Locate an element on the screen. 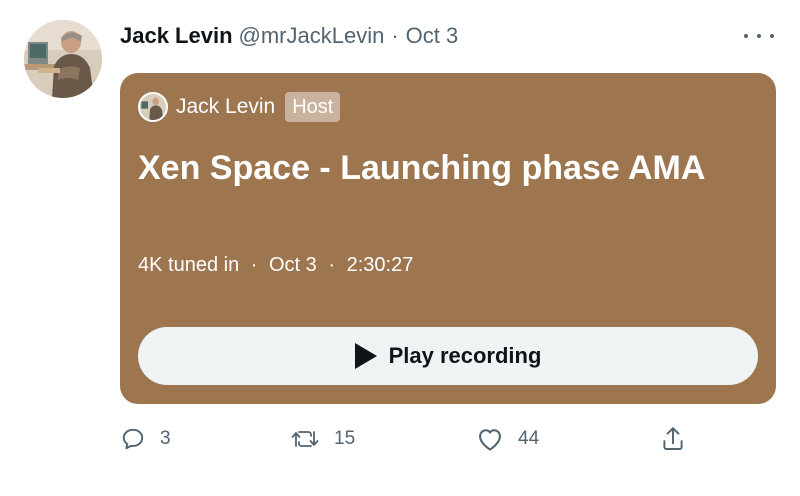 This screenshot has width=800, height=496. retweet-icon is located at coordinates (305, 439).